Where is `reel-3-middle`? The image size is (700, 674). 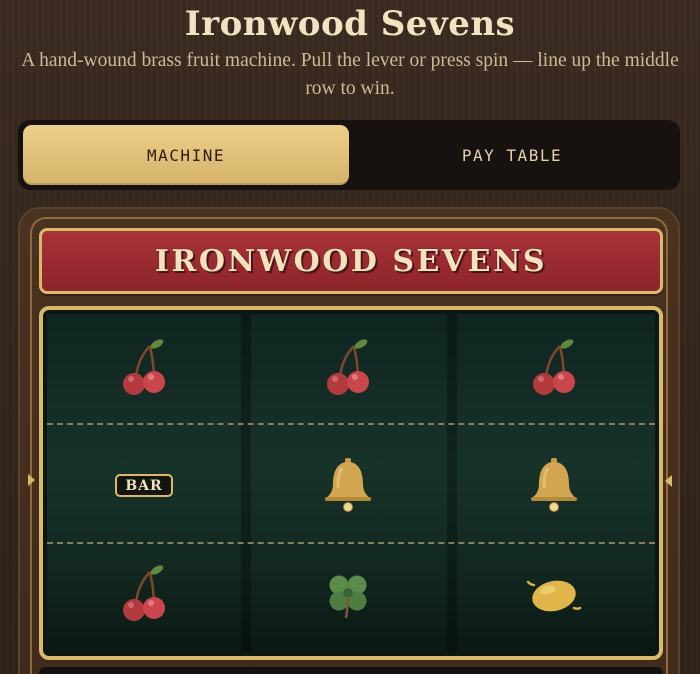 reel-3-middle is located at coordinates (554, 485).